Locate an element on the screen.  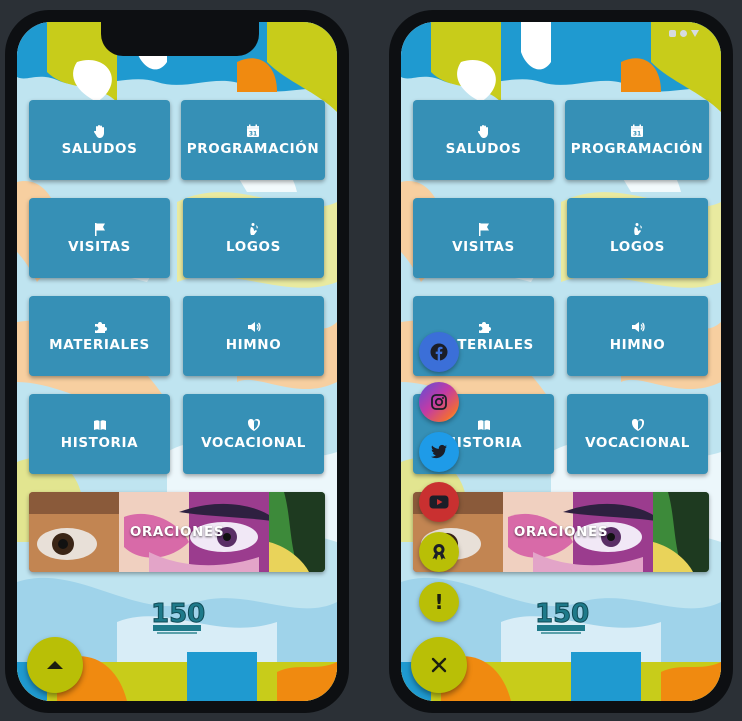
exclamation-icon: ! is located at coordinates (439, 602).